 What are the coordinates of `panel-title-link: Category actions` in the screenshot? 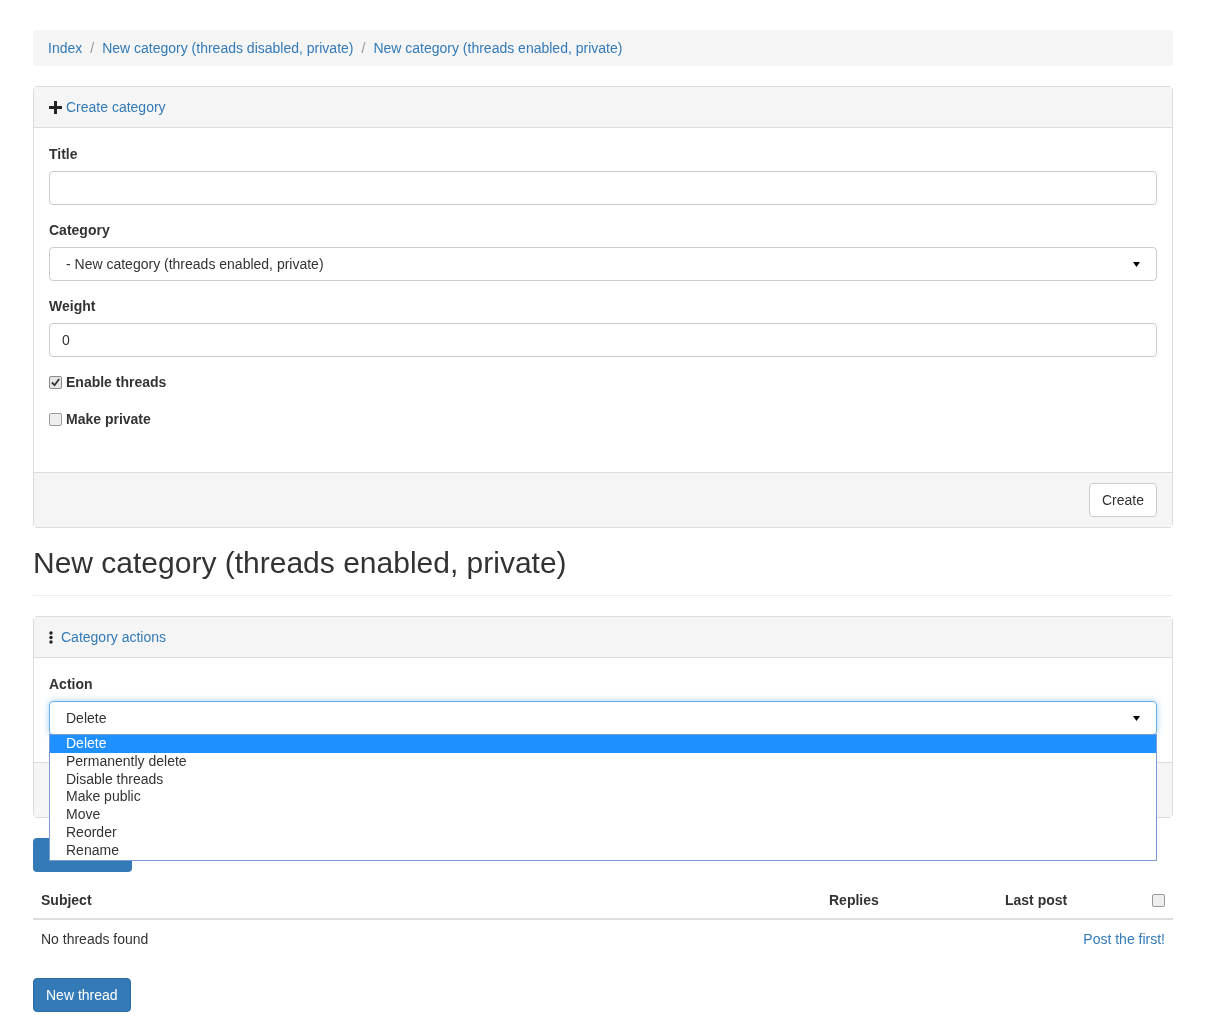 It's located at (114, 637).